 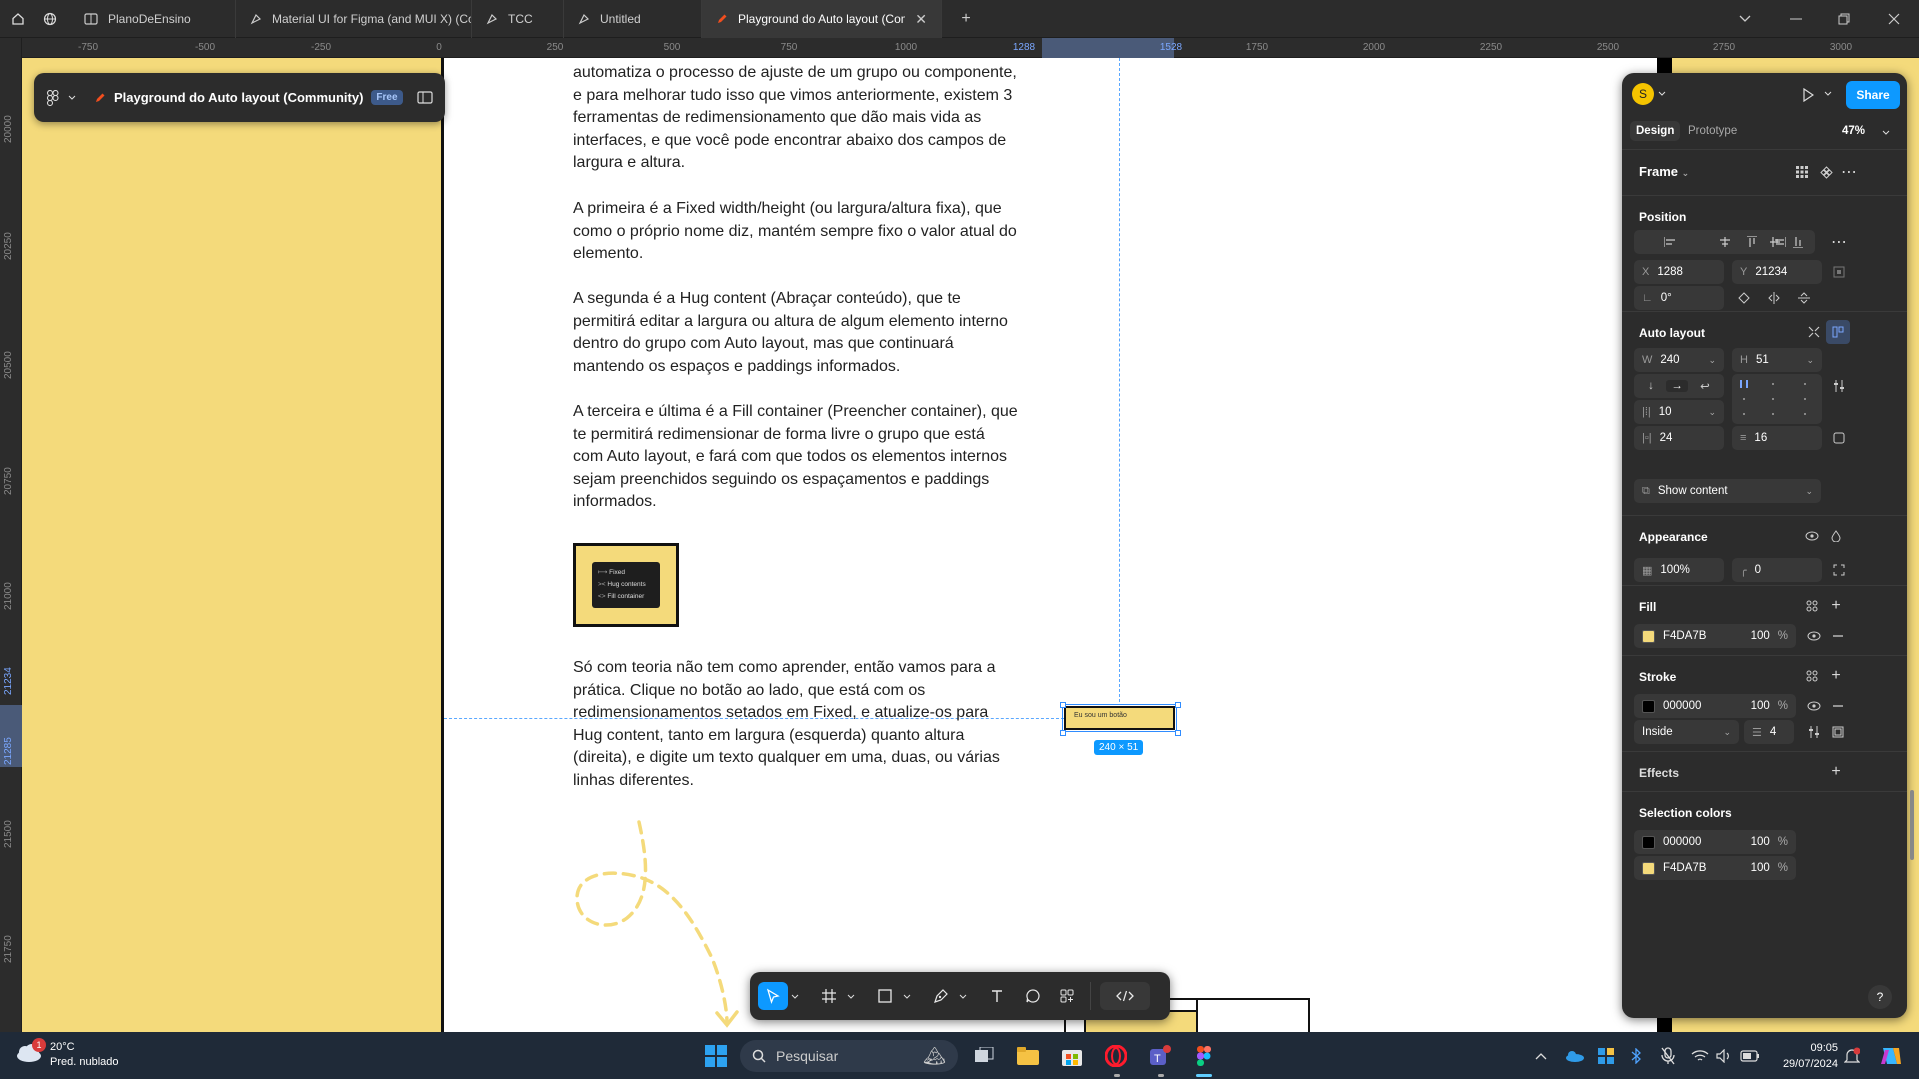 What do you see at coordinates (1727, 491) in the screenshot?
I see `clip-content-dropdown: ⧉ Show content ⌄` at bounding box center [1727, 491].